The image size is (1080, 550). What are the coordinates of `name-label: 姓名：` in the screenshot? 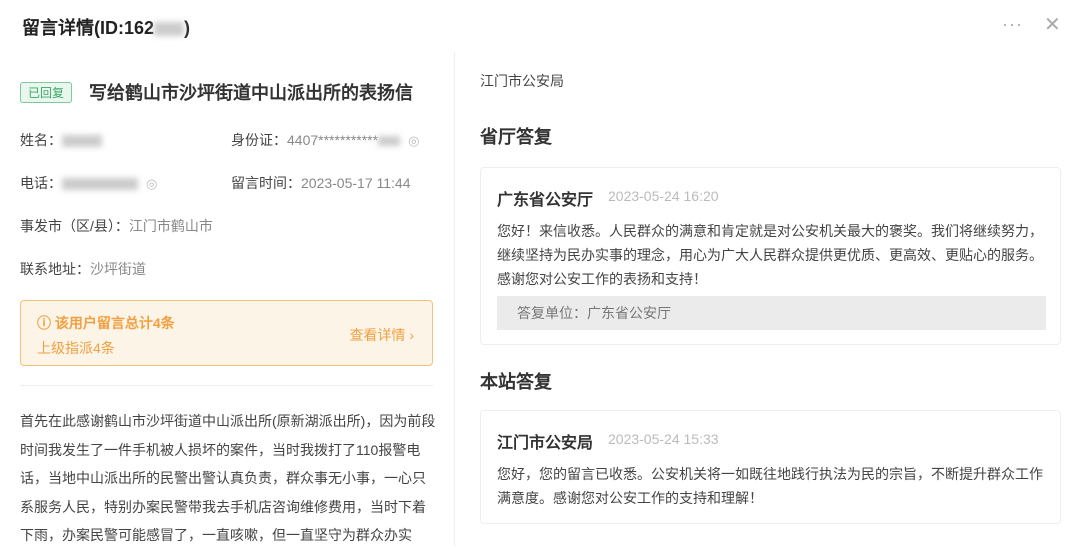 It's located at (41, 140).